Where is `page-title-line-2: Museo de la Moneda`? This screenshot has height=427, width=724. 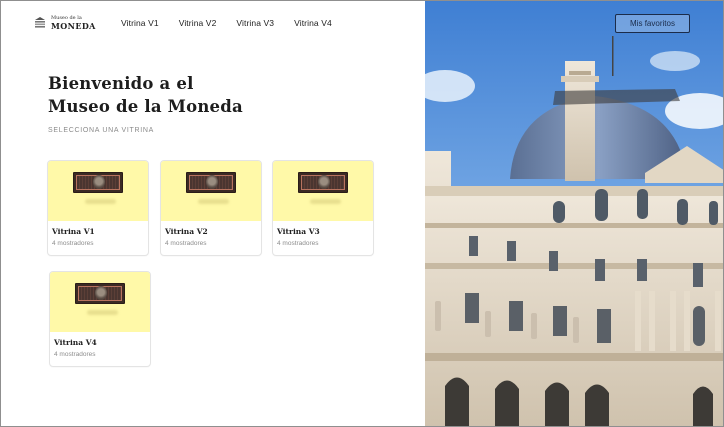 page-title-line-2: Museo de la Moneda is located at coordinates (145, 106).